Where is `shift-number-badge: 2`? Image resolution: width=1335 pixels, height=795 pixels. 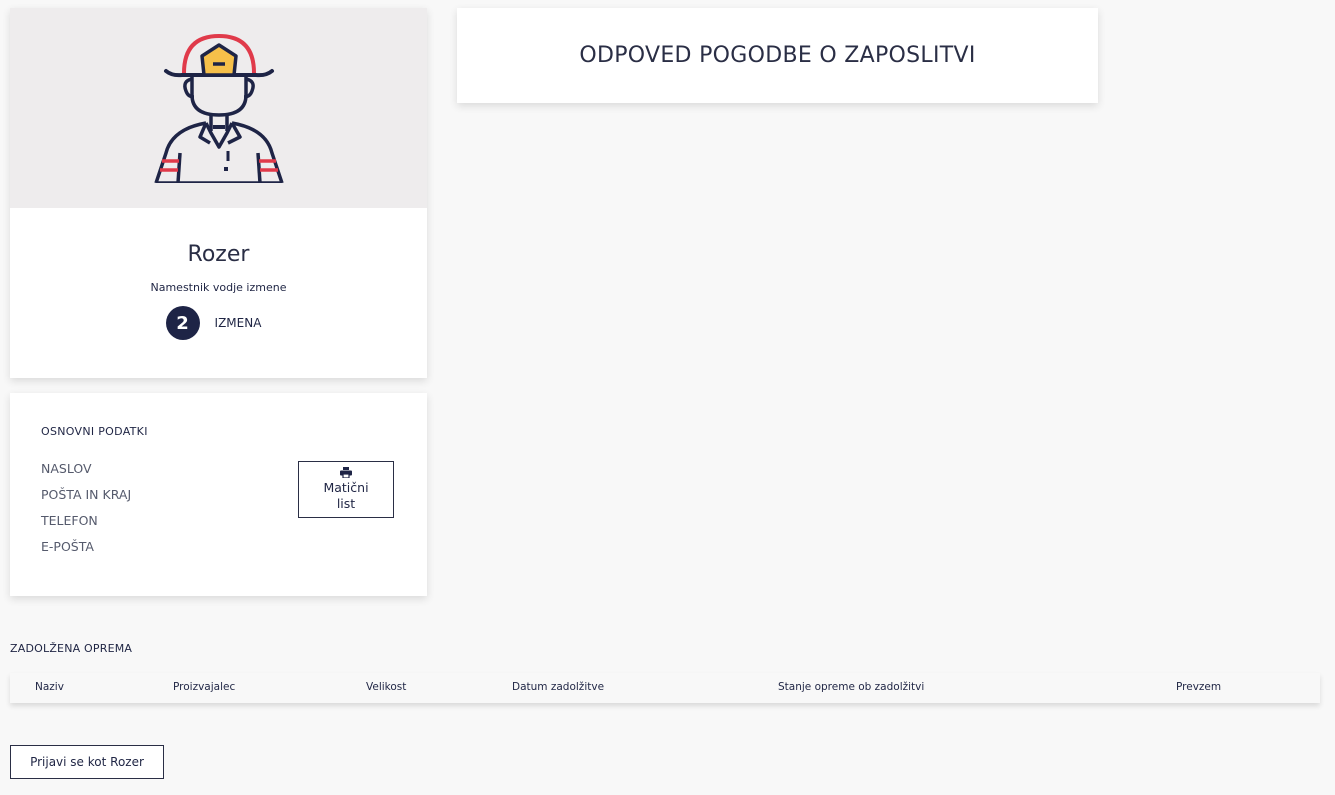 shift-number-badge: 2 is located at coordinates (182, 323).